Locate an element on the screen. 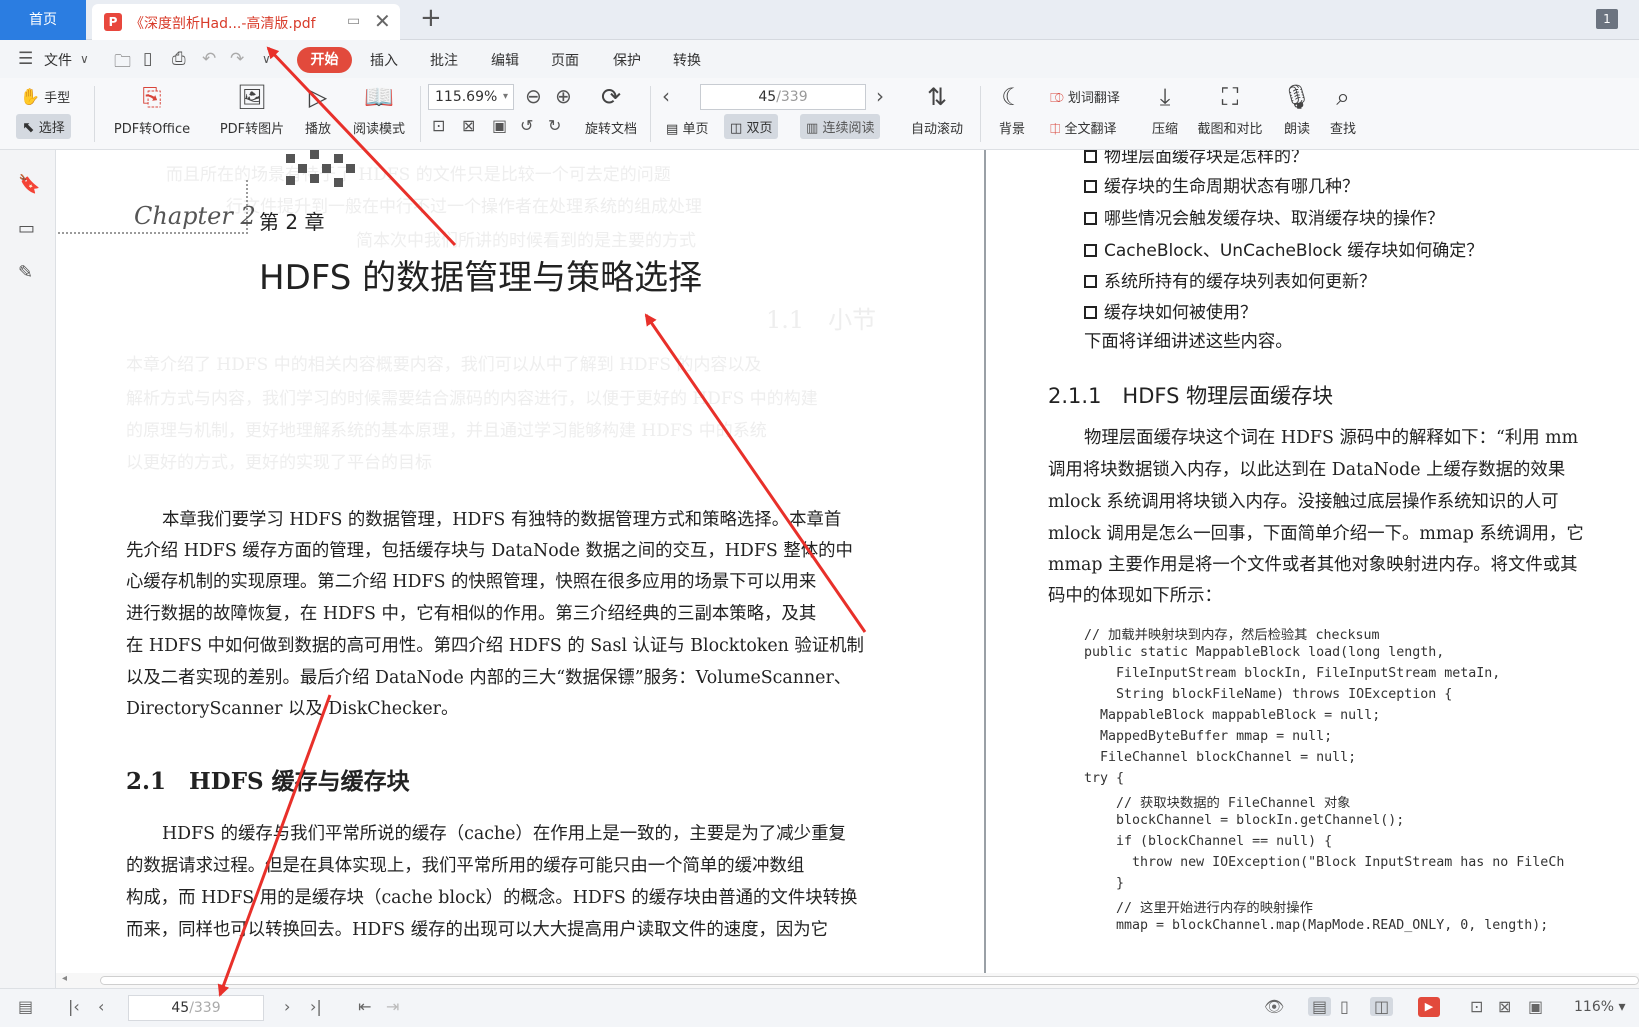  rotate-right-icon: ↻ is located at coordinates (554, 125).